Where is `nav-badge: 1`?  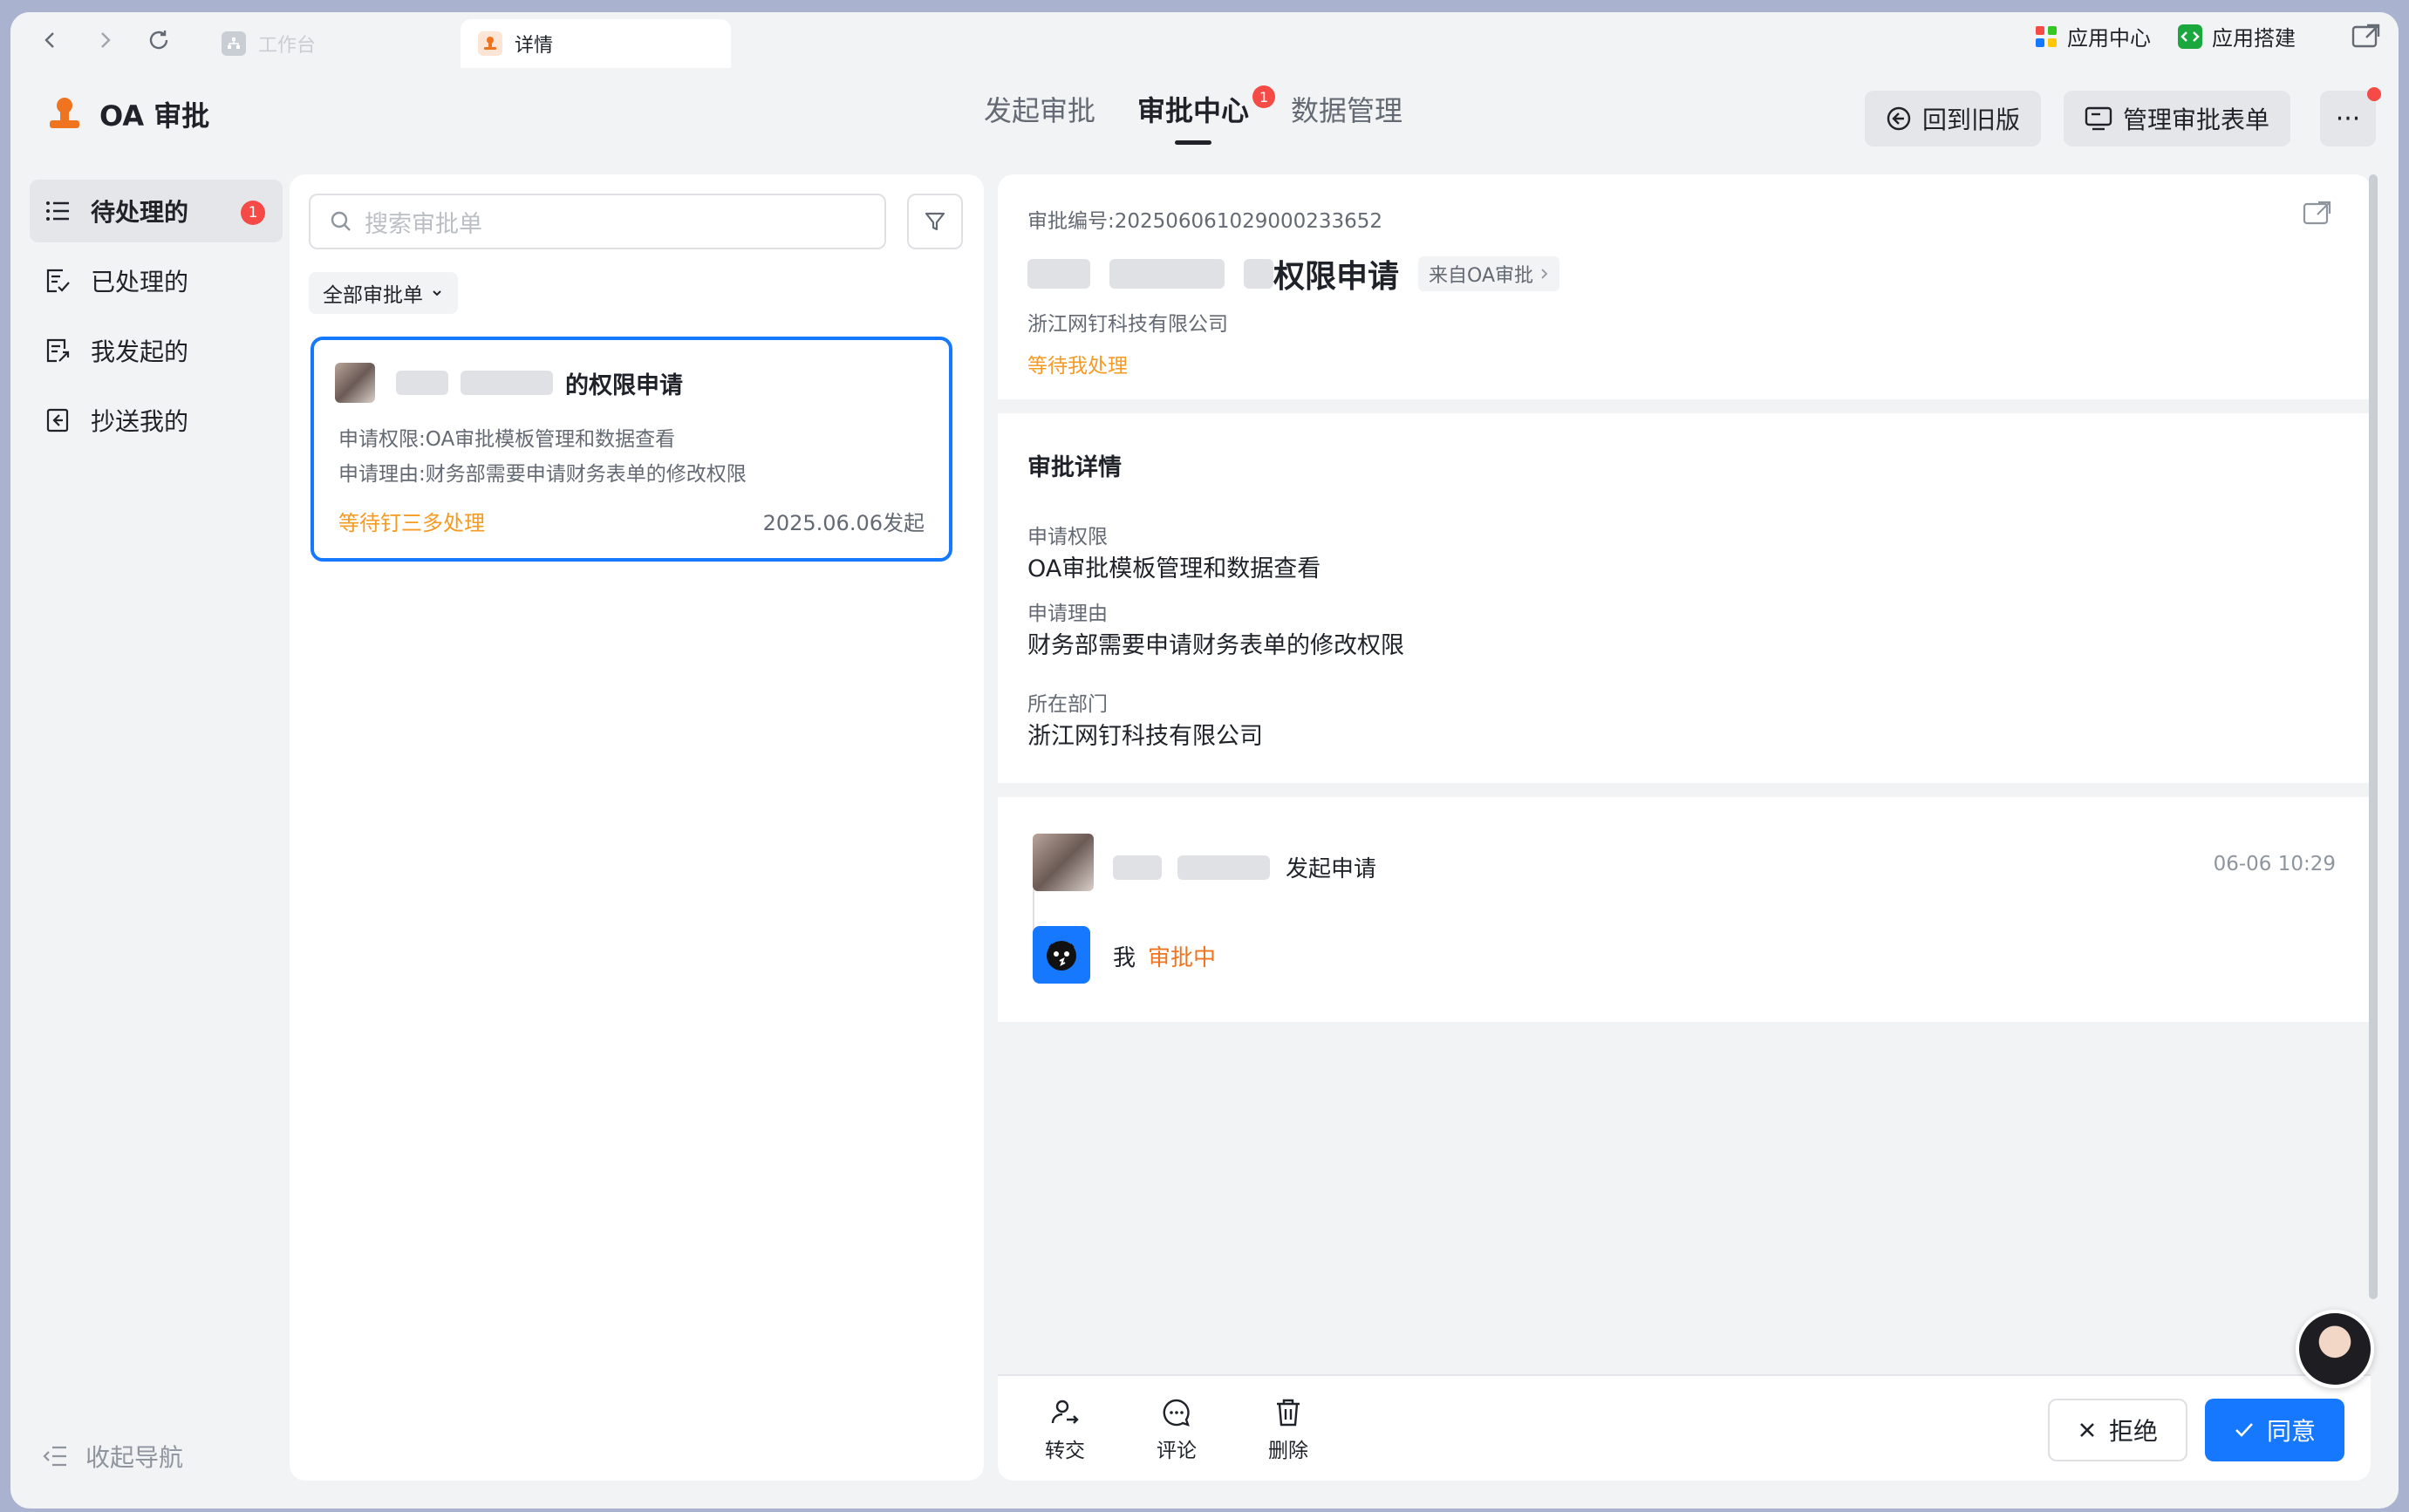 nav-badge: 1 is located at coordinates (1264, 96).